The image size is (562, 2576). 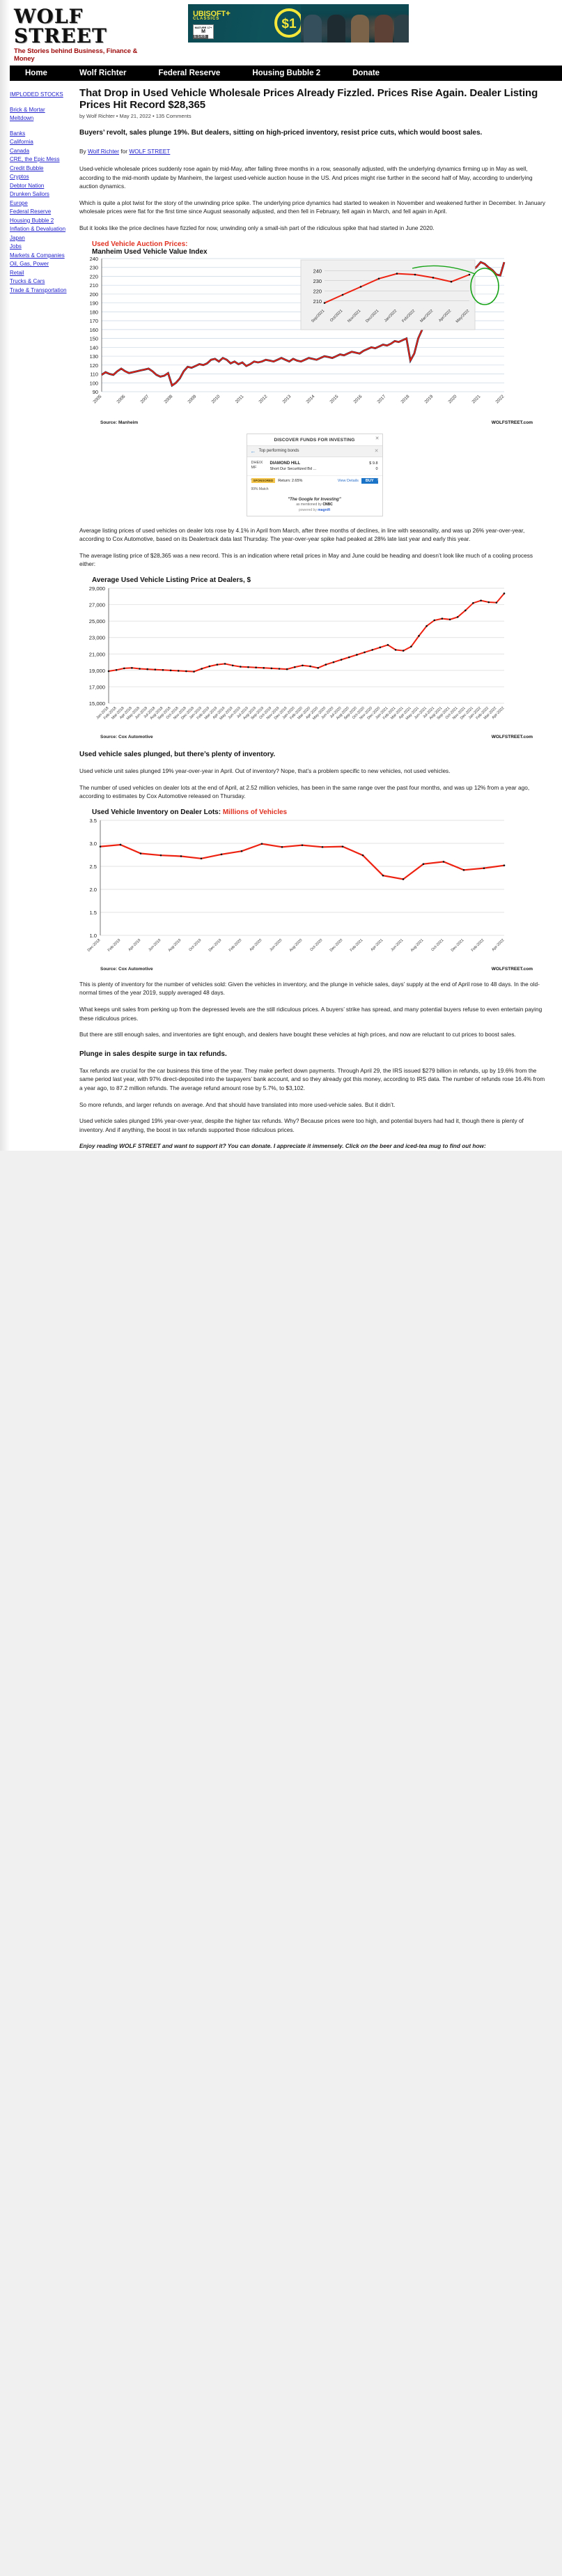 What do you see at coordinates (40, 221) in the screenshot?
I see `sidebar-item-housing-bubble-2: Housing Bubble 2` at bounding box center [40, 221].